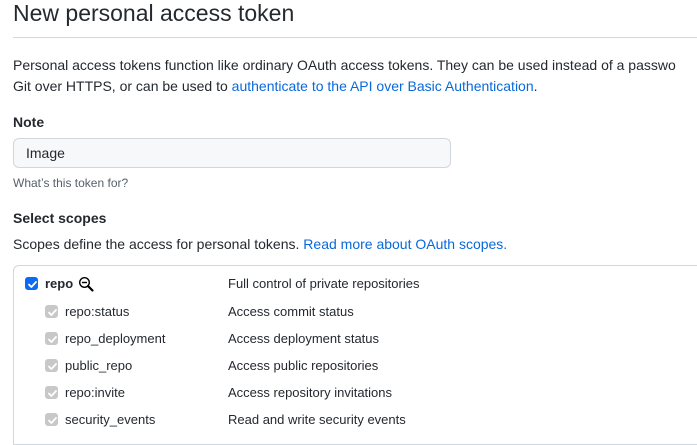 The height and width of the screenshot is (445, 697). I want to click on note-hint: What’s this token for?, so click(71, 183).